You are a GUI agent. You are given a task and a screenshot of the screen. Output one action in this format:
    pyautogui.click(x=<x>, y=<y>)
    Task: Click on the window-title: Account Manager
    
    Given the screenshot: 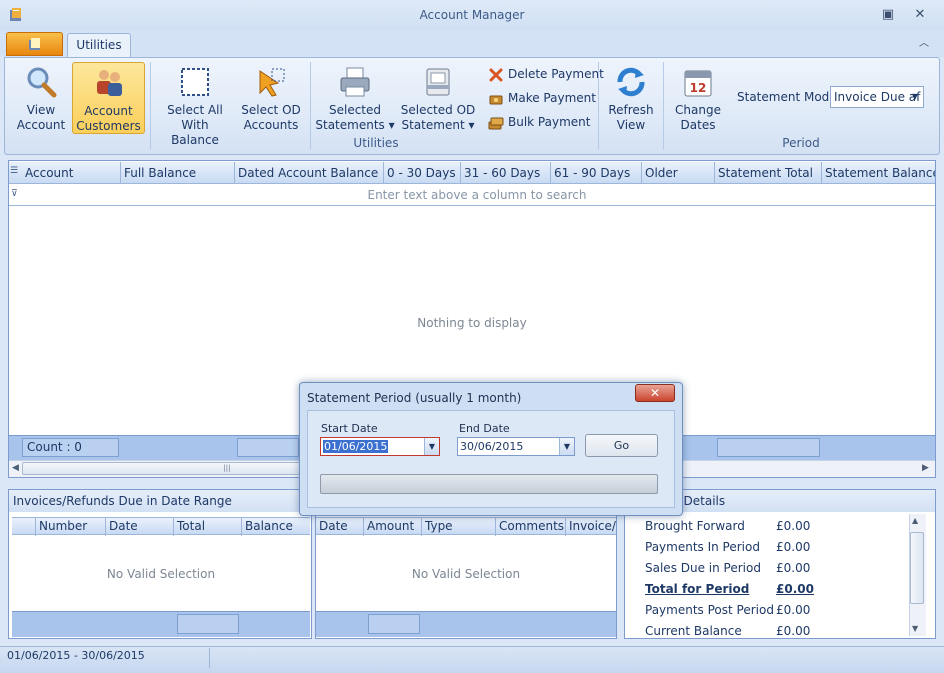 What is the action you would take?
    pyautogui.click(x=472, y=15)
    